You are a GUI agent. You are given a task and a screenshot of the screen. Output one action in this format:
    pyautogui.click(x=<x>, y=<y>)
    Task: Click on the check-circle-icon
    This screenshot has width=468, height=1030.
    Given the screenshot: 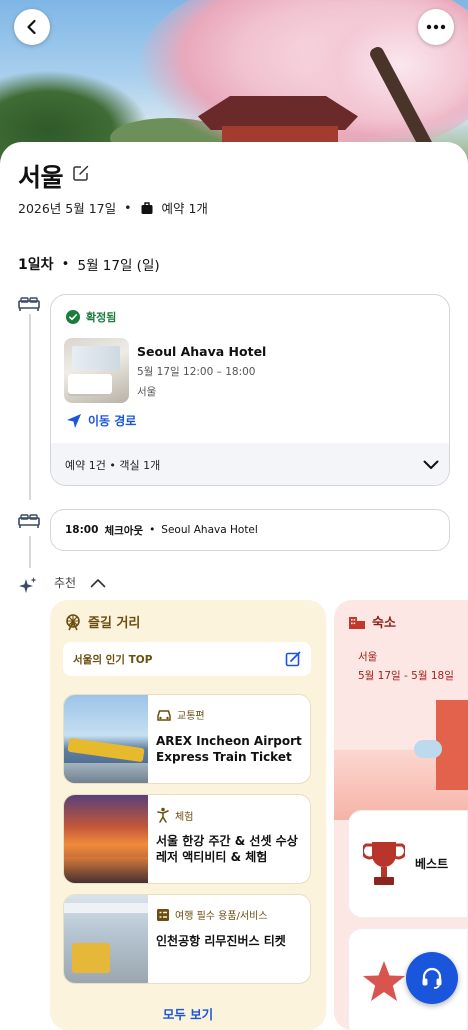 What is the action you would take?
    pyautogui.click(x=73, y=317)
    